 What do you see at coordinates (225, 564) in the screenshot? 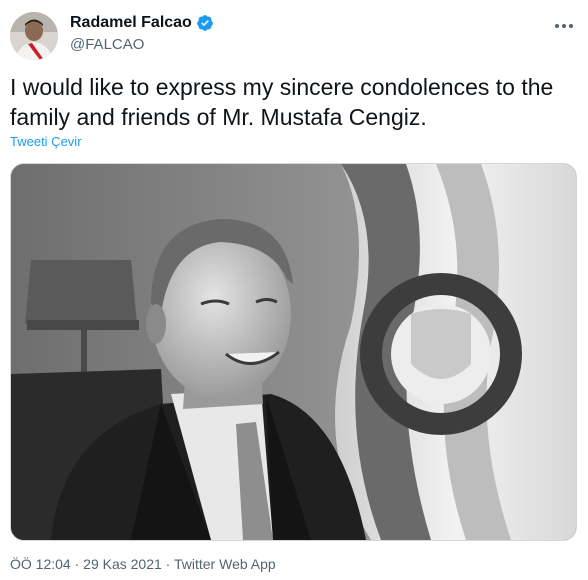
I see `tweet-source: Twitter Web App` at bounding box center [225, 564].